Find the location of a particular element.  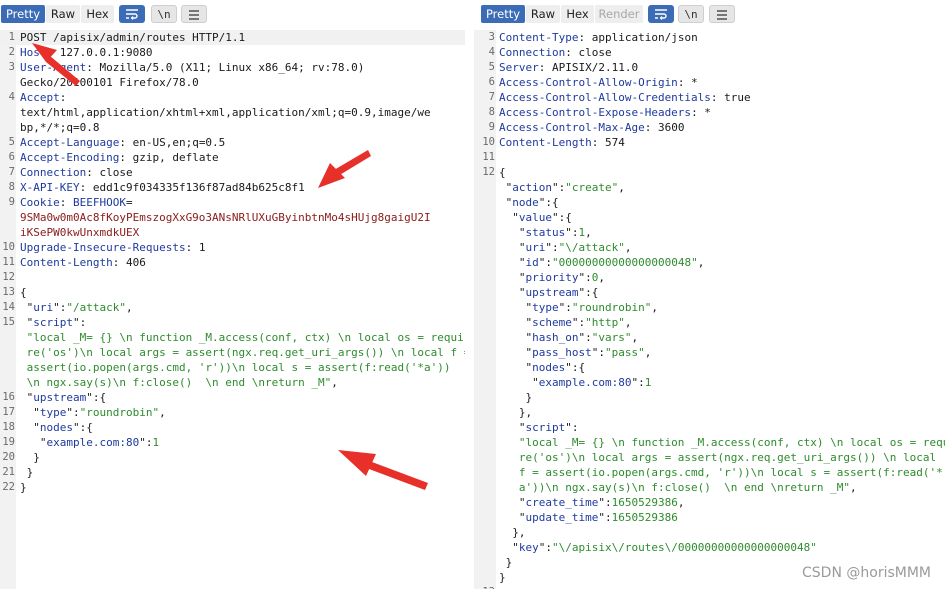

code-text: Access-Control-Allow-Credentials: true is located at coordinates (625, 97).